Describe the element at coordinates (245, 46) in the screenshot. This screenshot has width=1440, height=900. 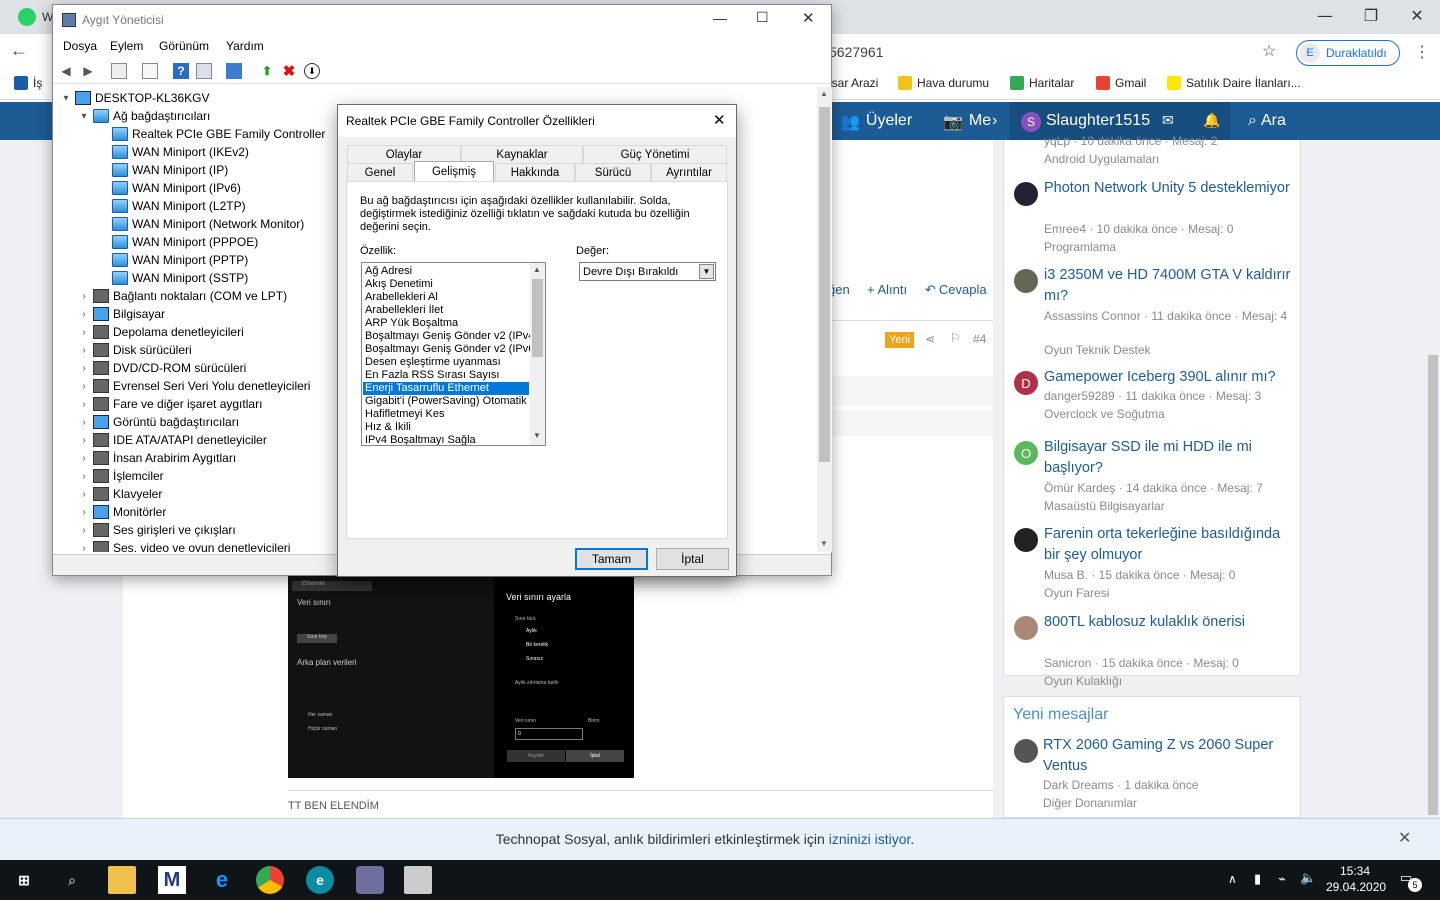
I see `menu-help: Yardım` at that location.